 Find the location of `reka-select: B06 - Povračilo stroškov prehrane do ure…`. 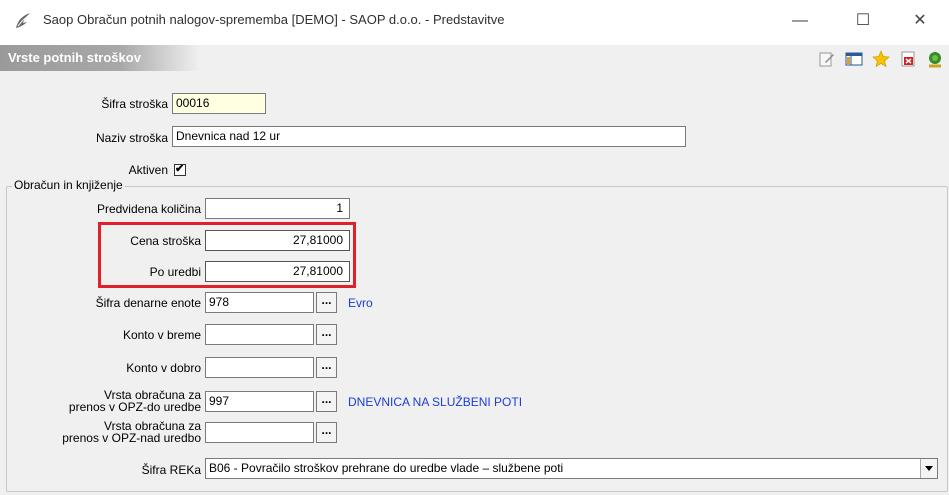

reka-select: B06 - Povračilo stroškov prehrane do ure… is located at coordinates (571, 468).